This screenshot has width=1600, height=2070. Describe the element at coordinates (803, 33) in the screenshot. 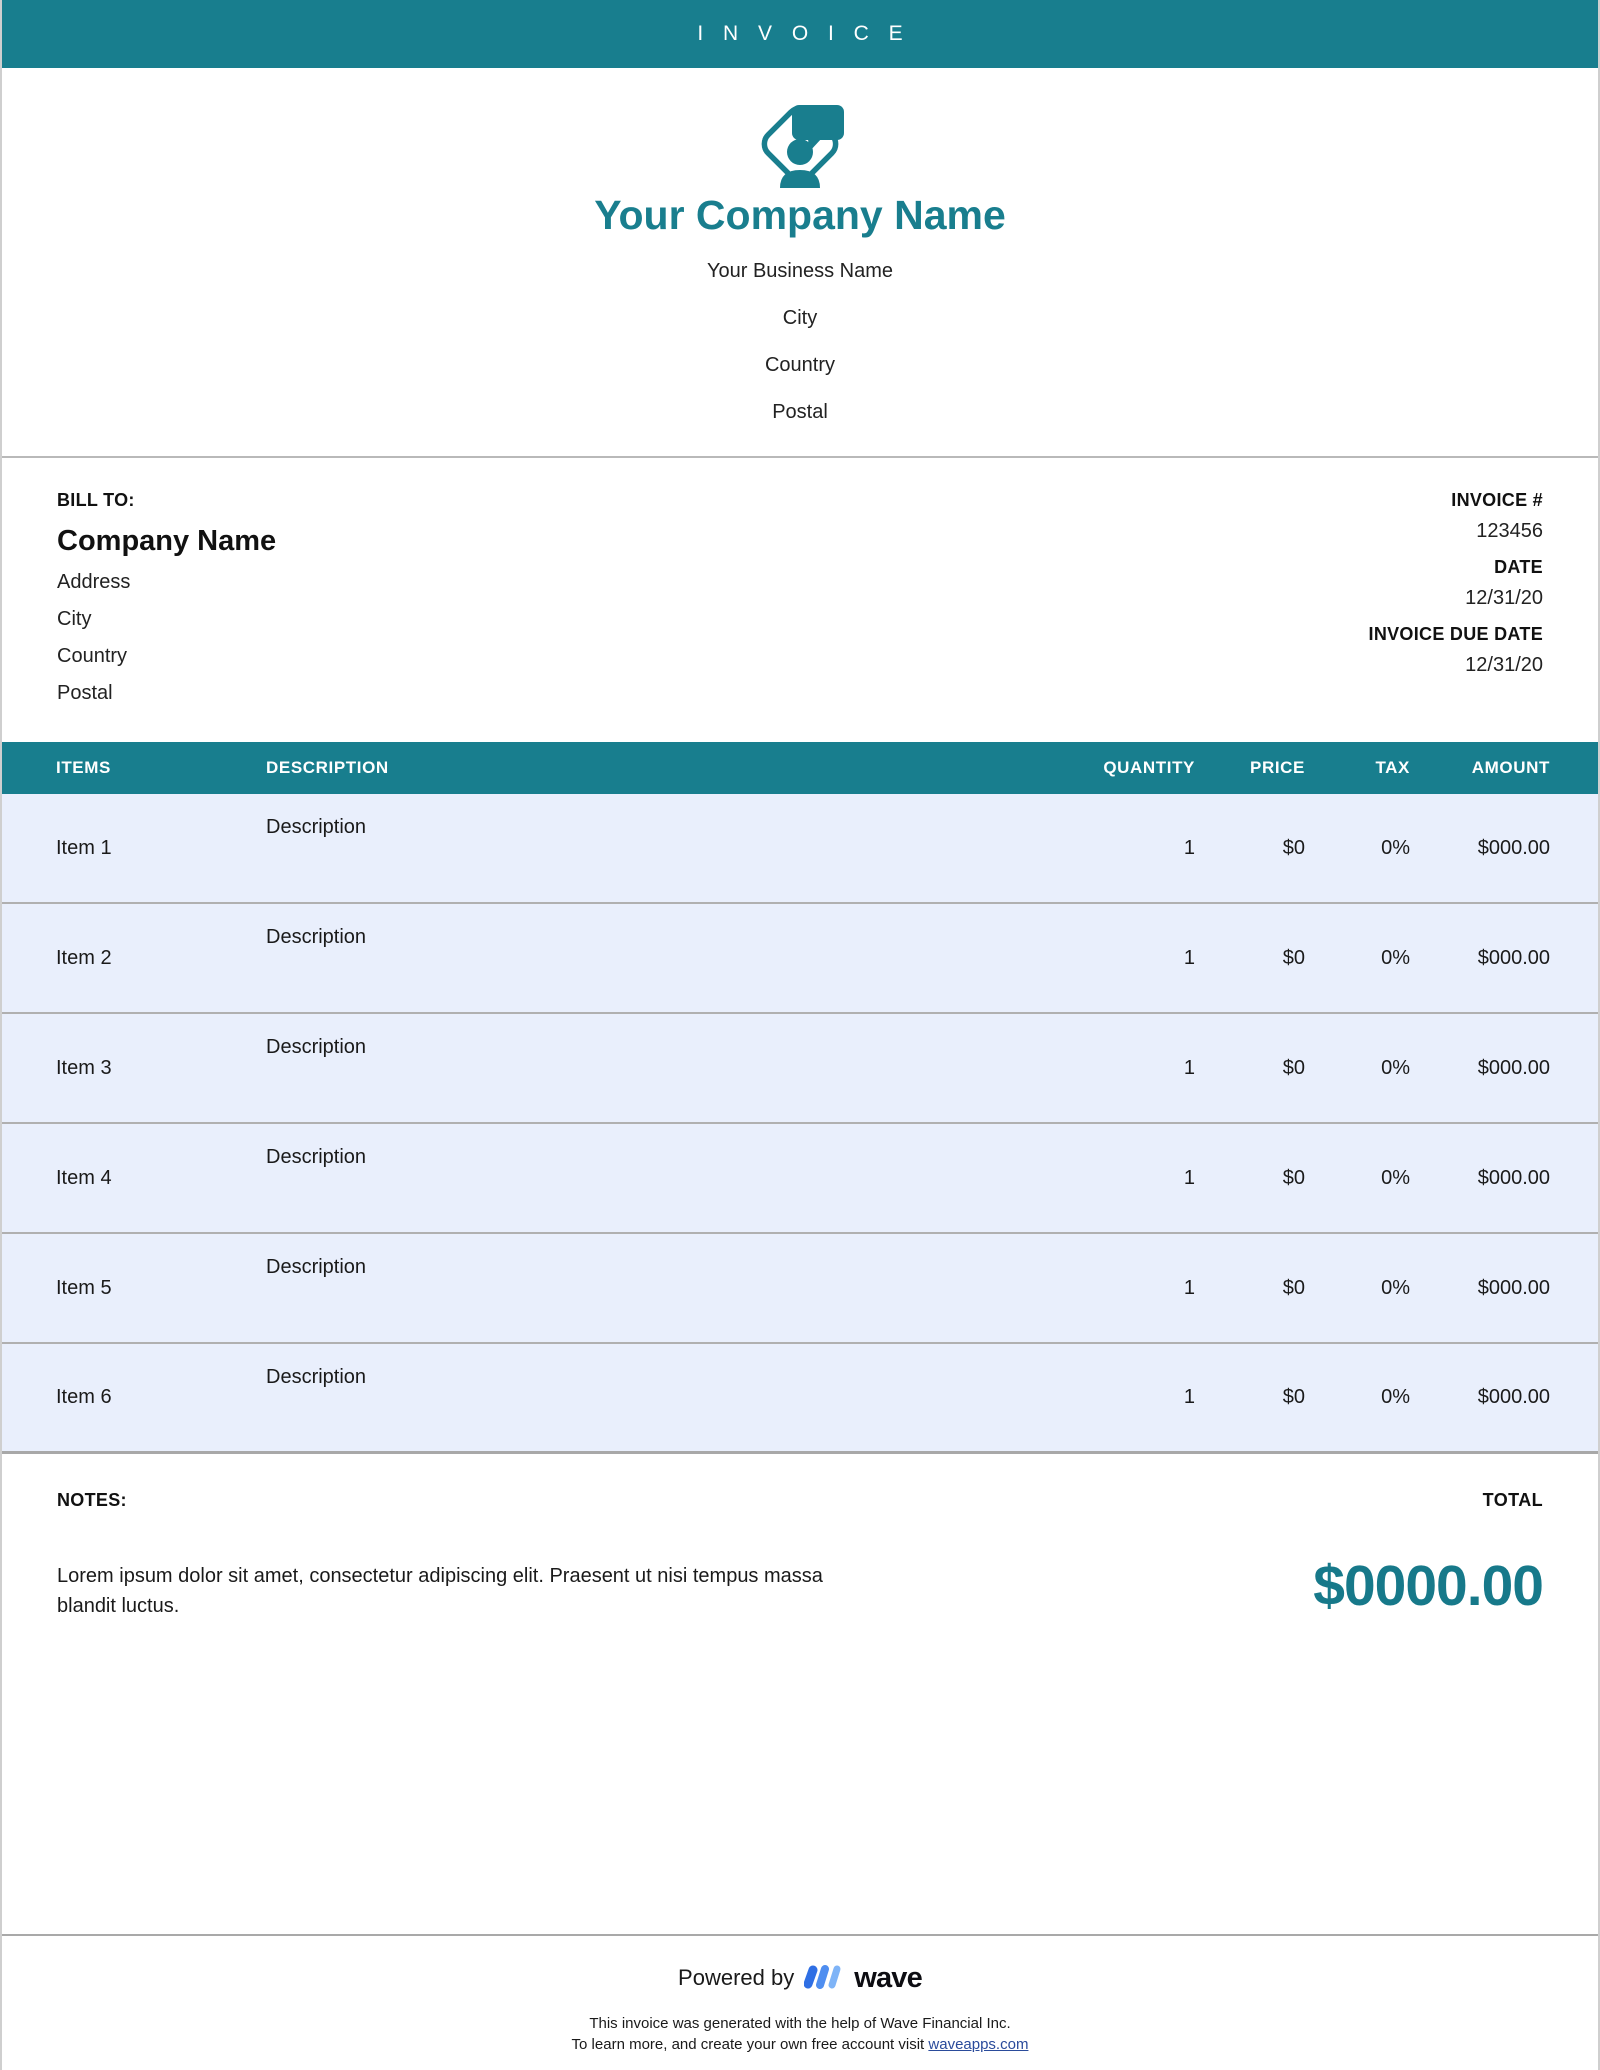

I see `invoice-title: I N V O I C E` at that location.